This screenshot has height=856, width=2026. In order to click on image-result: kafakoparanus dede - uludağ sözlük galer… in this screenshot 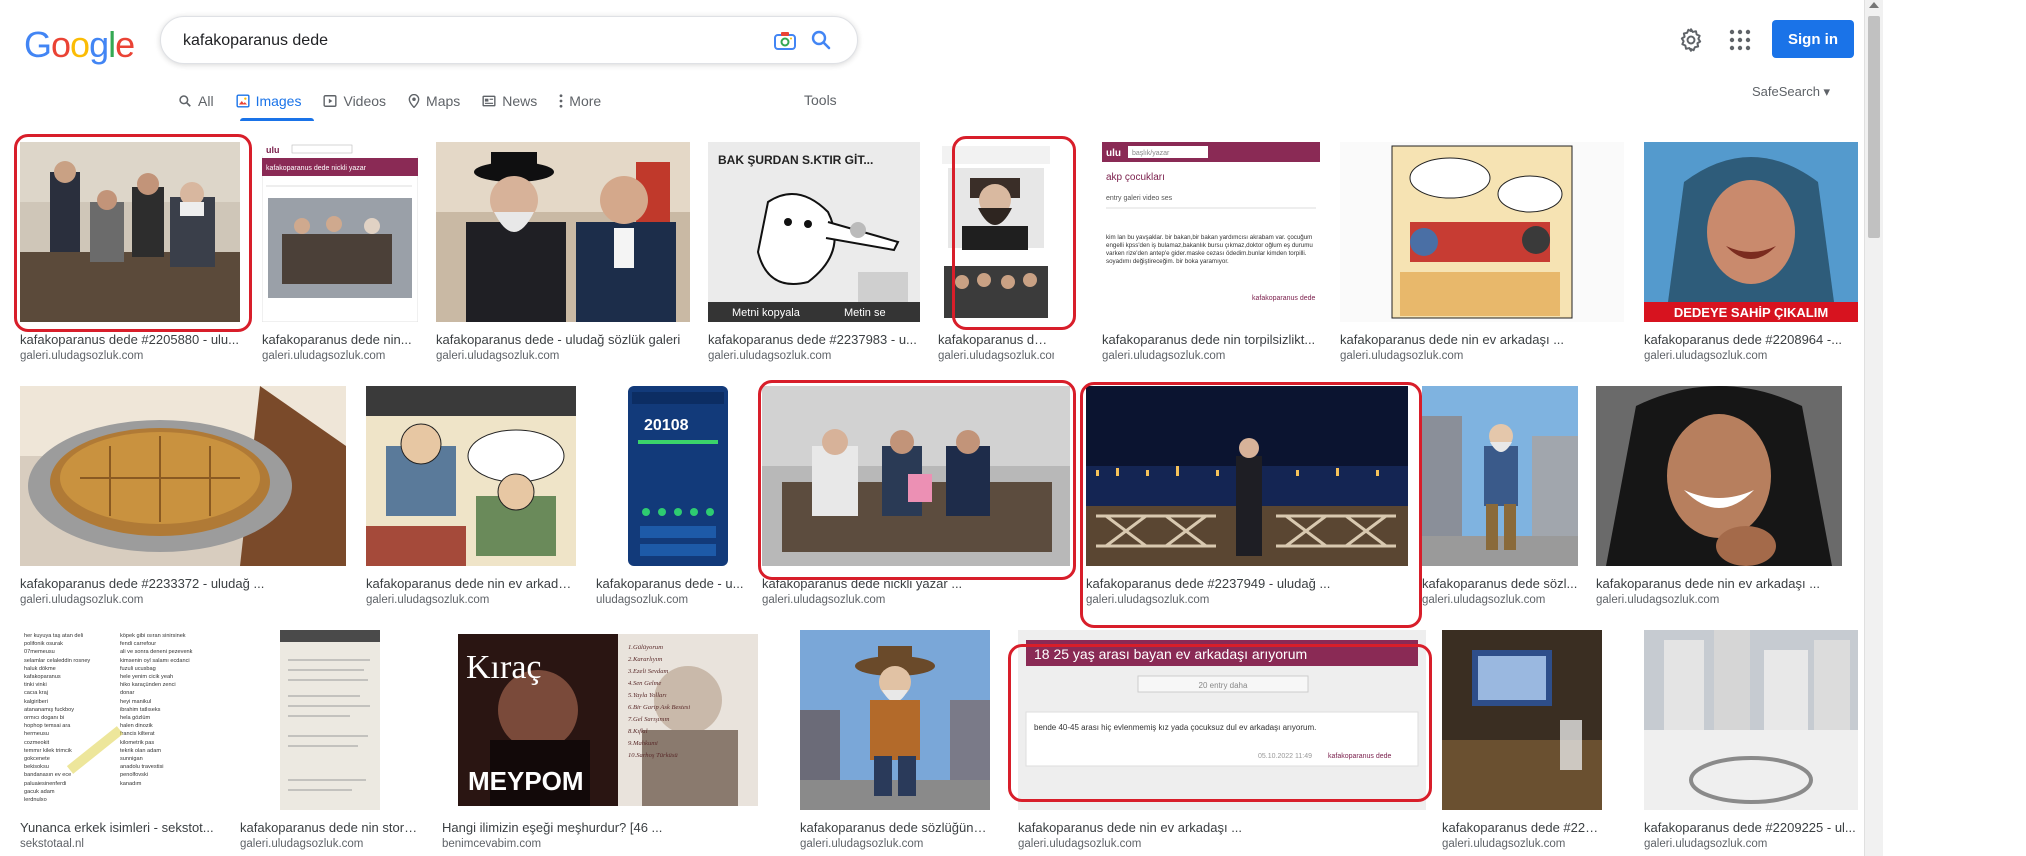, I will do `click(563, 252)`.